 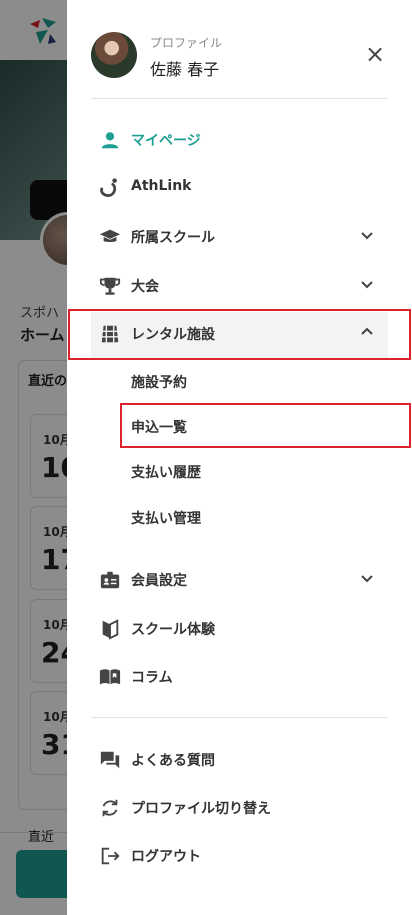 What do you see at coordinates (239, 760) in the screenshot?
I see `menu-item-faq: よくある質問` at bounding box center [239, 760].